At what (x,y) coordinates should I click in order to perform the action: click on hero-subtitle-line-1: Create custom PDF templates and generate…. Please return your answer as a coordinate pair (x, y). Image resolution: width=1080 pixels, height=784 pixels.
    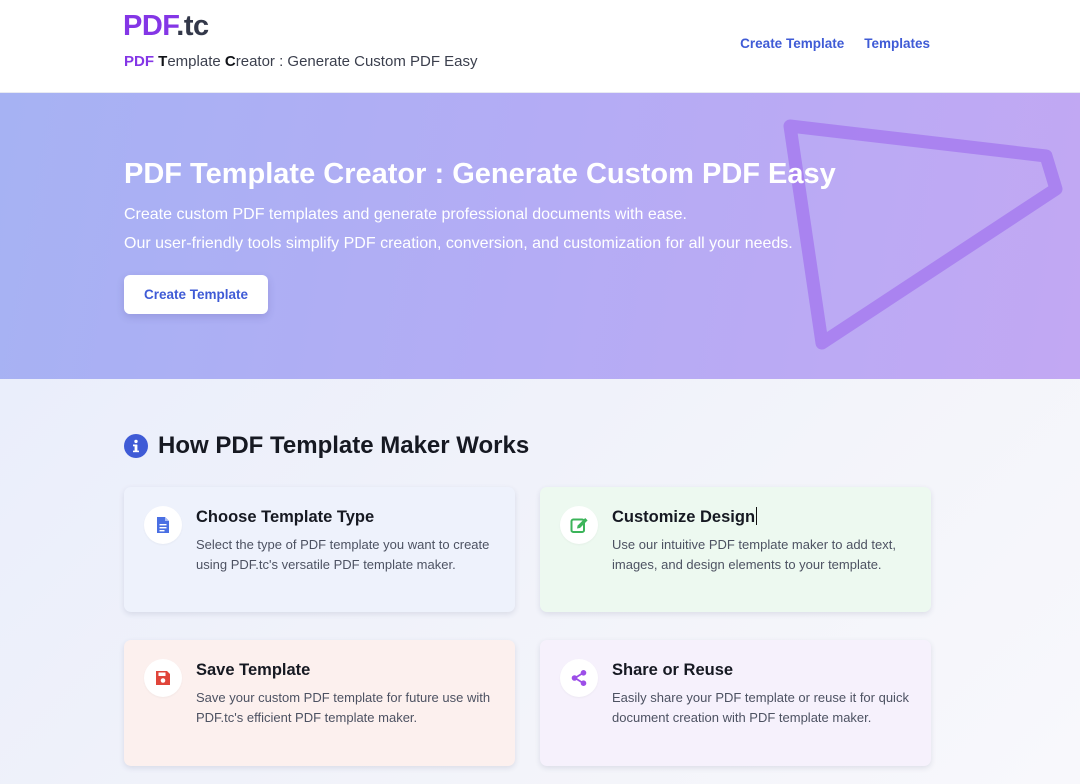
    Looking at the image, I should click on (405, 214).